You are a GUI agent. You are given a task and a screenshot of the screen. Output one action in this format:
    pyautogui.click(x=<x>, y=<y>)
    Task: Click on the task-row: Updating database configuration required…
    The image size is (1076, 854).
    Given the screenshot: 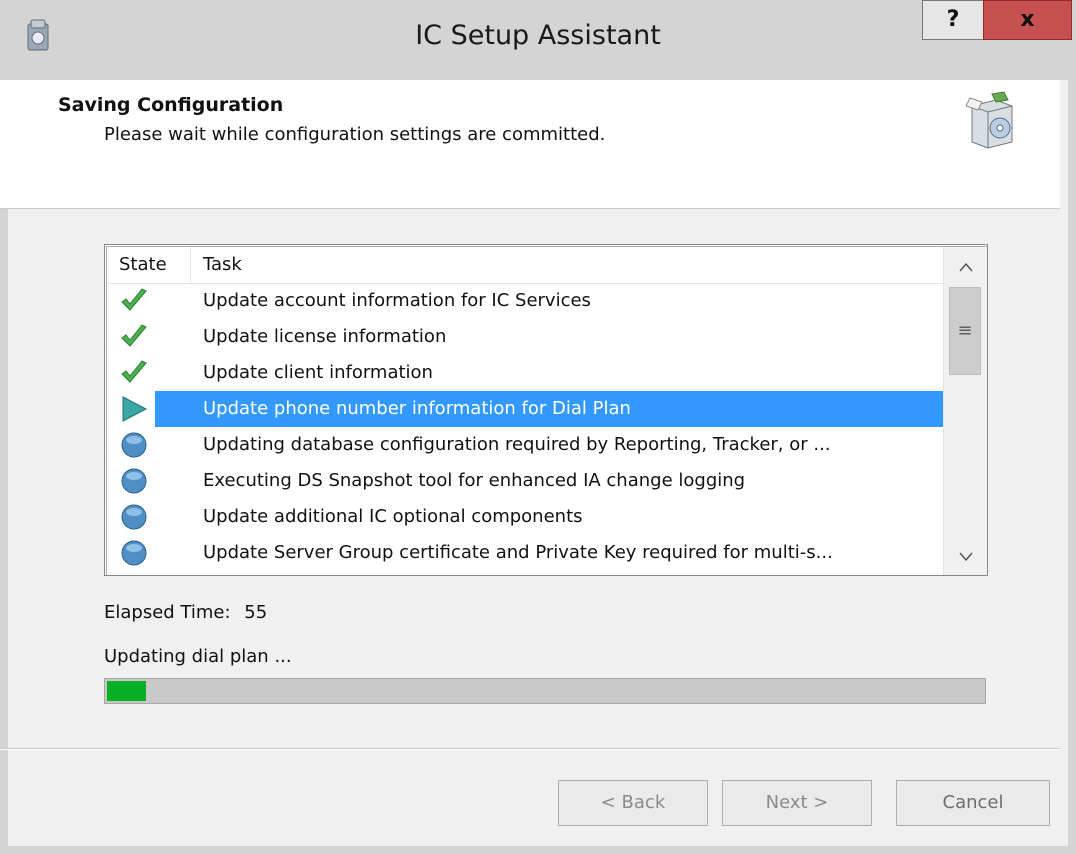 What is the action you would take?
    pyautogui.click(x=525, y=445)
    